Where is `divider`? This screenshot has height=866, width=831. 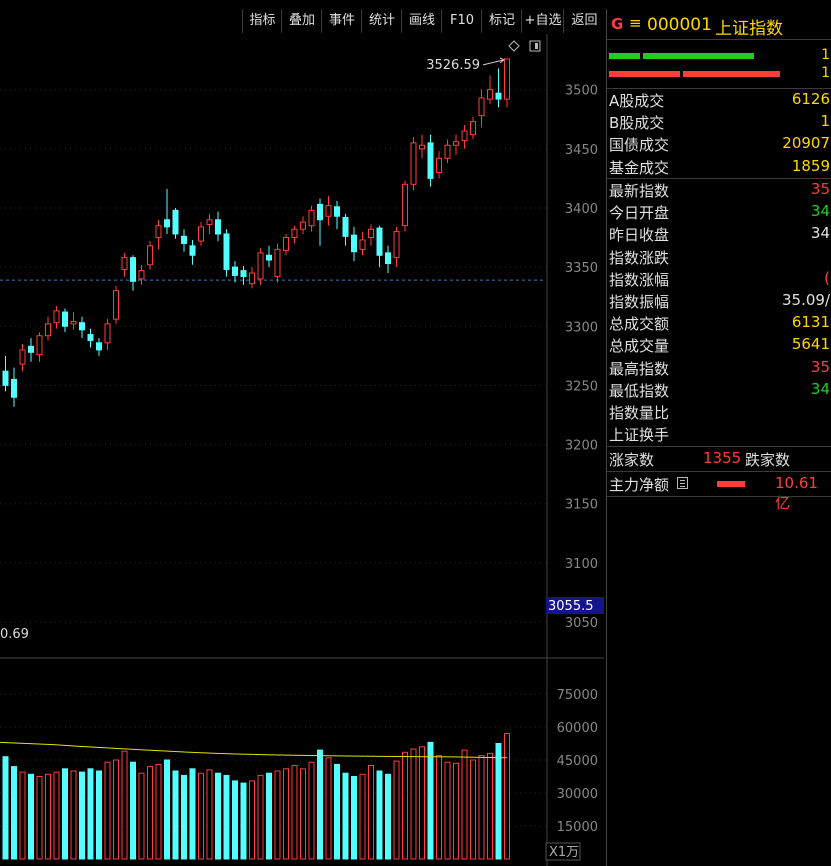 divider is located at coordinates (719, 471).